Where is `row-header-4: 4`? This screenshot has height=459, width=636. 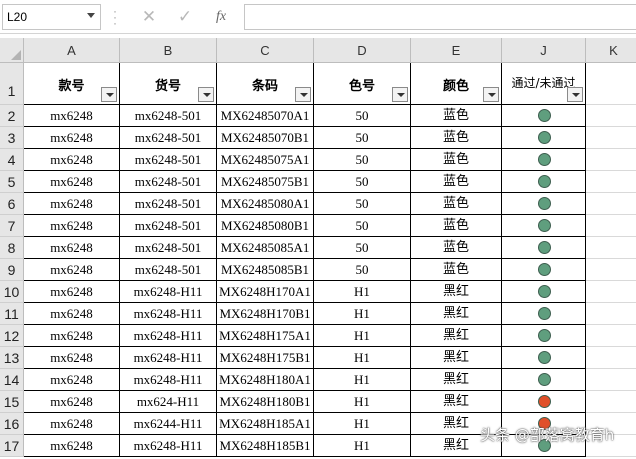
row-header-4: 4 is located at coordinates (12, 160).